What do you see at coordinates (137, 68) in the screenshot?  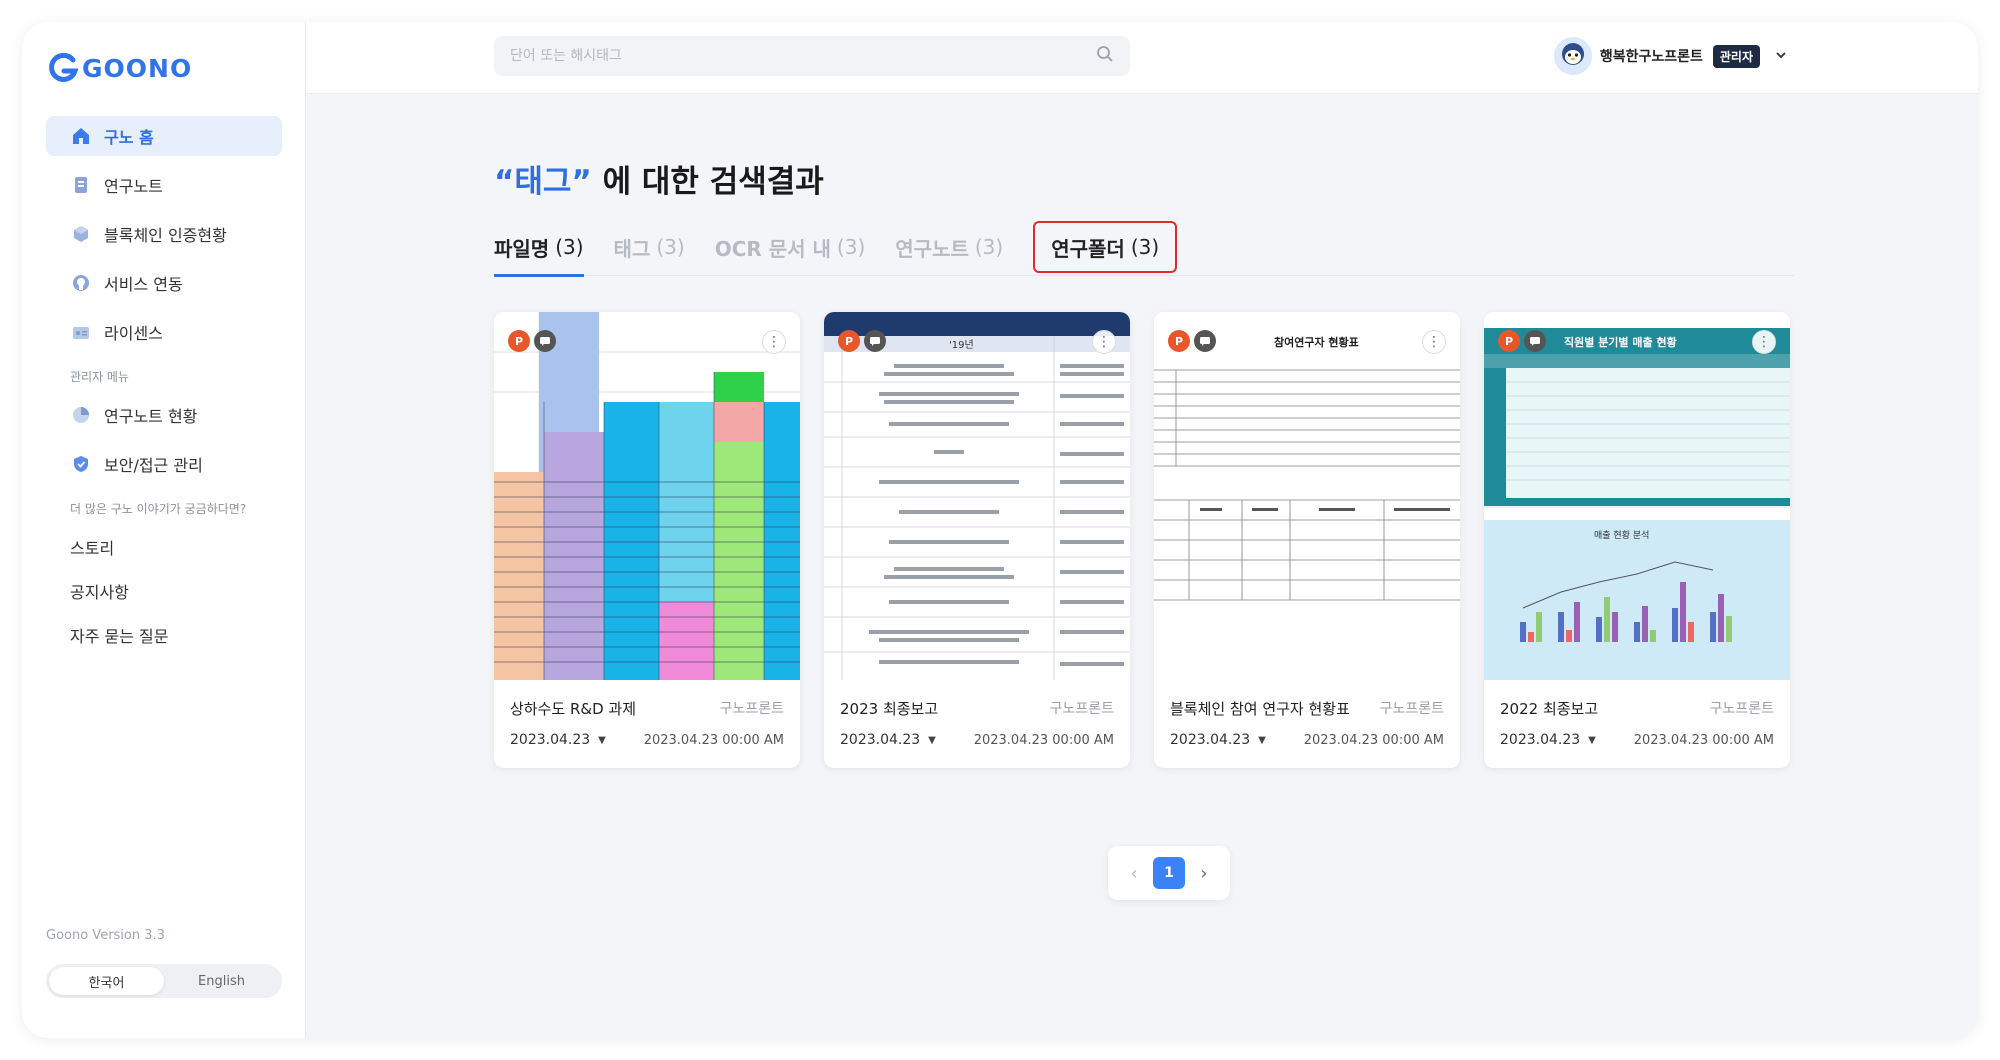 I see `logo-text: GOONO` at bounding box center [137, 68].